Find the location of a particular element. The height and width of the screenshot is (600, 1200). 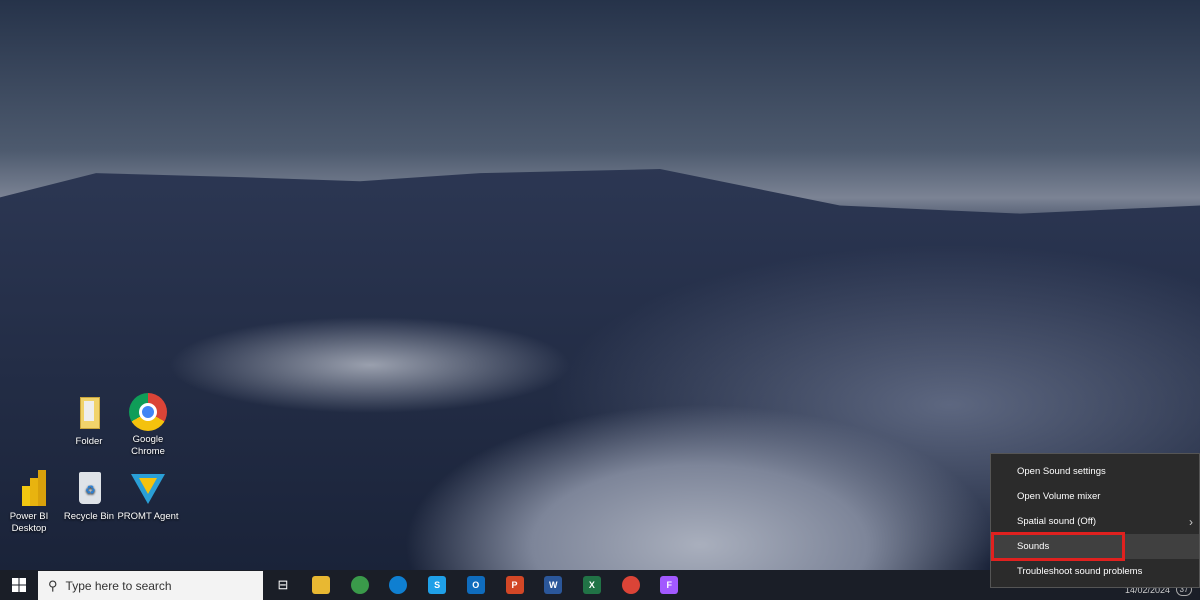

highlight-box is located at coordinates (1058, 546).